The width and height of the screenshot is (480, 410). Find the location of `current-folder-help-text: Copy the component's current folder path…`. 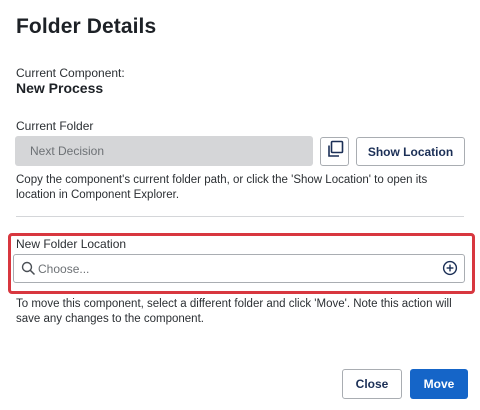

current-folder-help-text: Copy the component's current folder path… is located at coordinates (222, 187).